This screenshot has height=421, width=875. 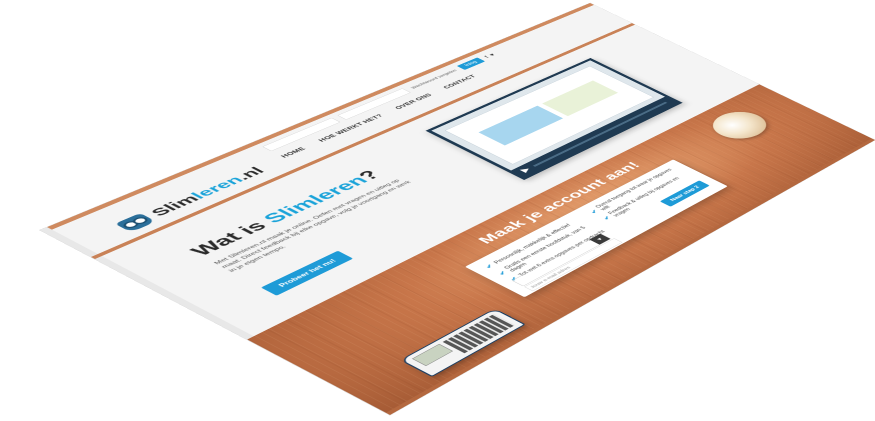 I want to click on owl-logo-icon, so click(x=135, y=223).